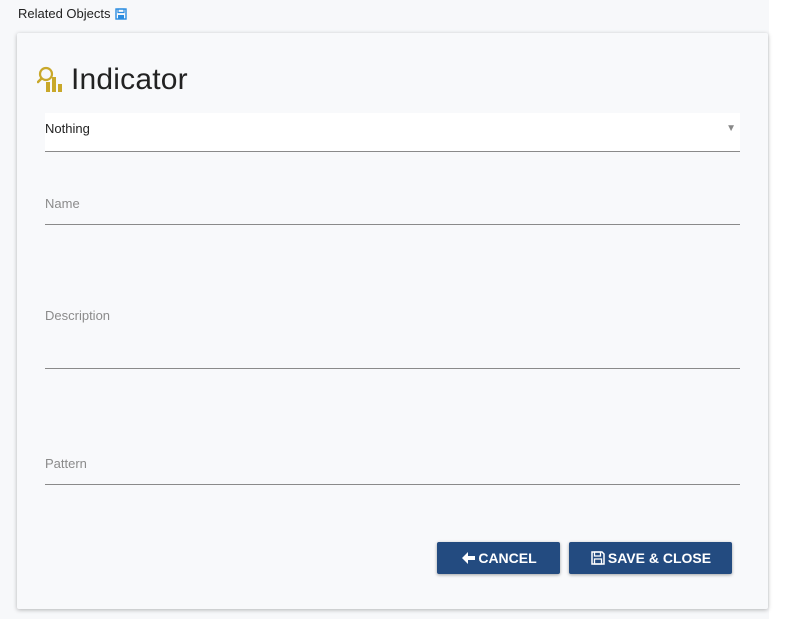  What do you see at coordinates (66, 463) in the screenshot?
I see `pattern-label: Pattern` at bounding box center [66, 463].